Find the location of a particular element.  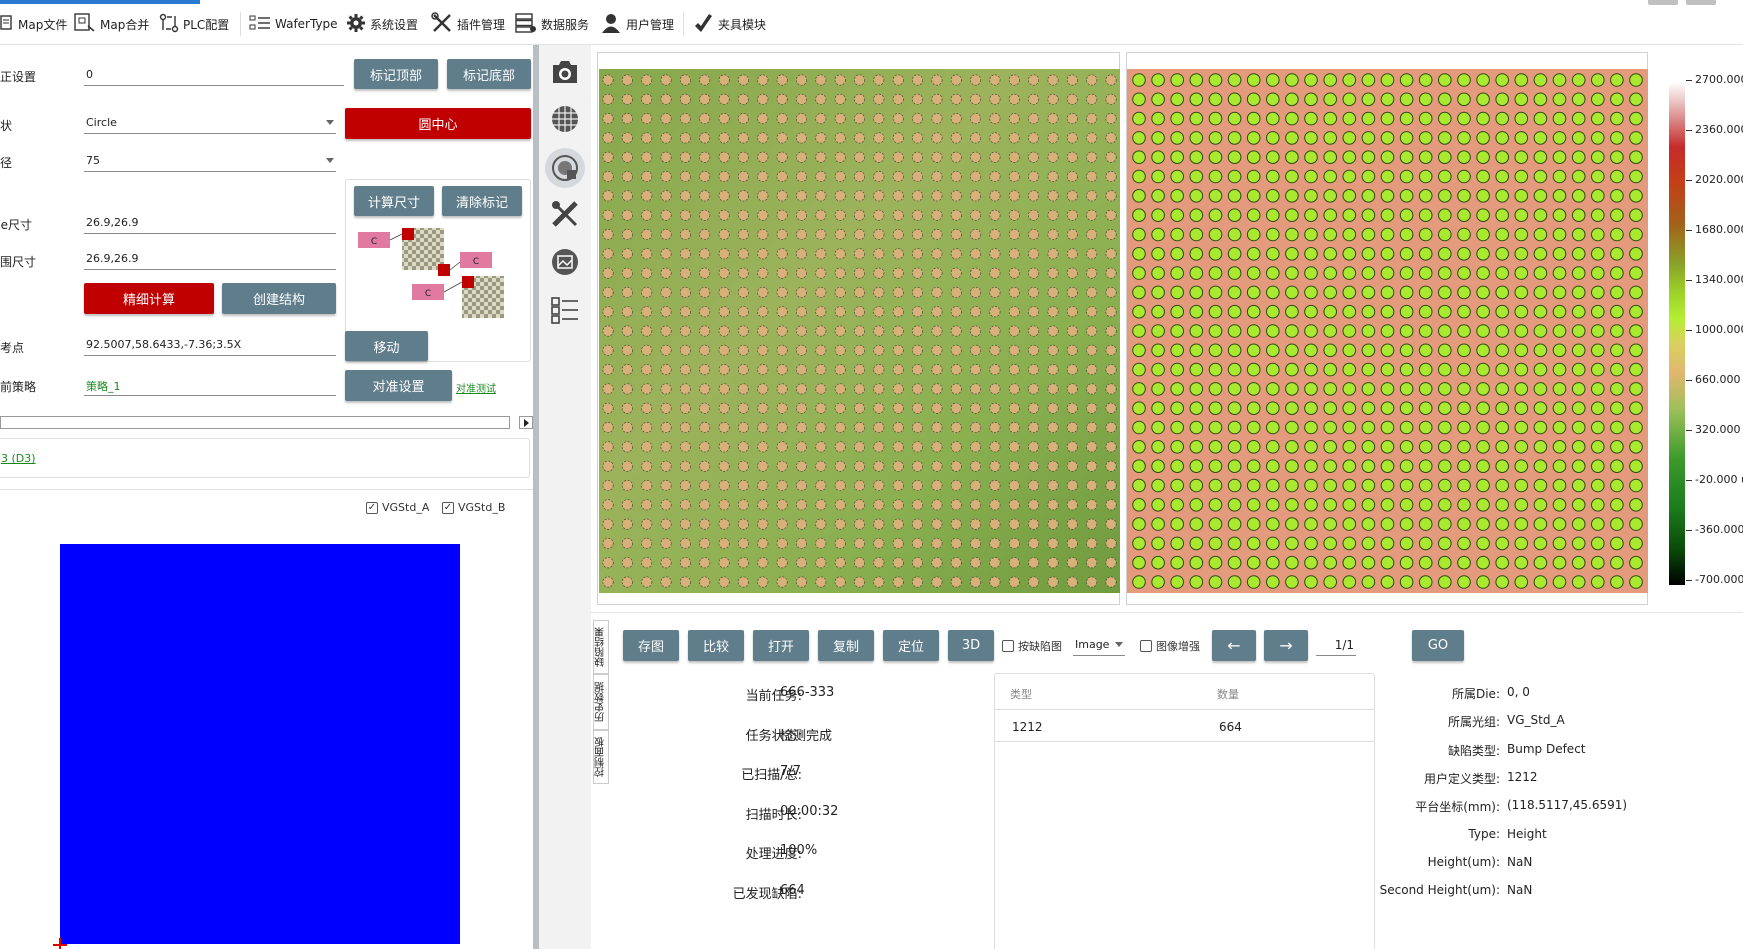

colorbar-label: 320.000 um is located at coordinates (1719, 429).